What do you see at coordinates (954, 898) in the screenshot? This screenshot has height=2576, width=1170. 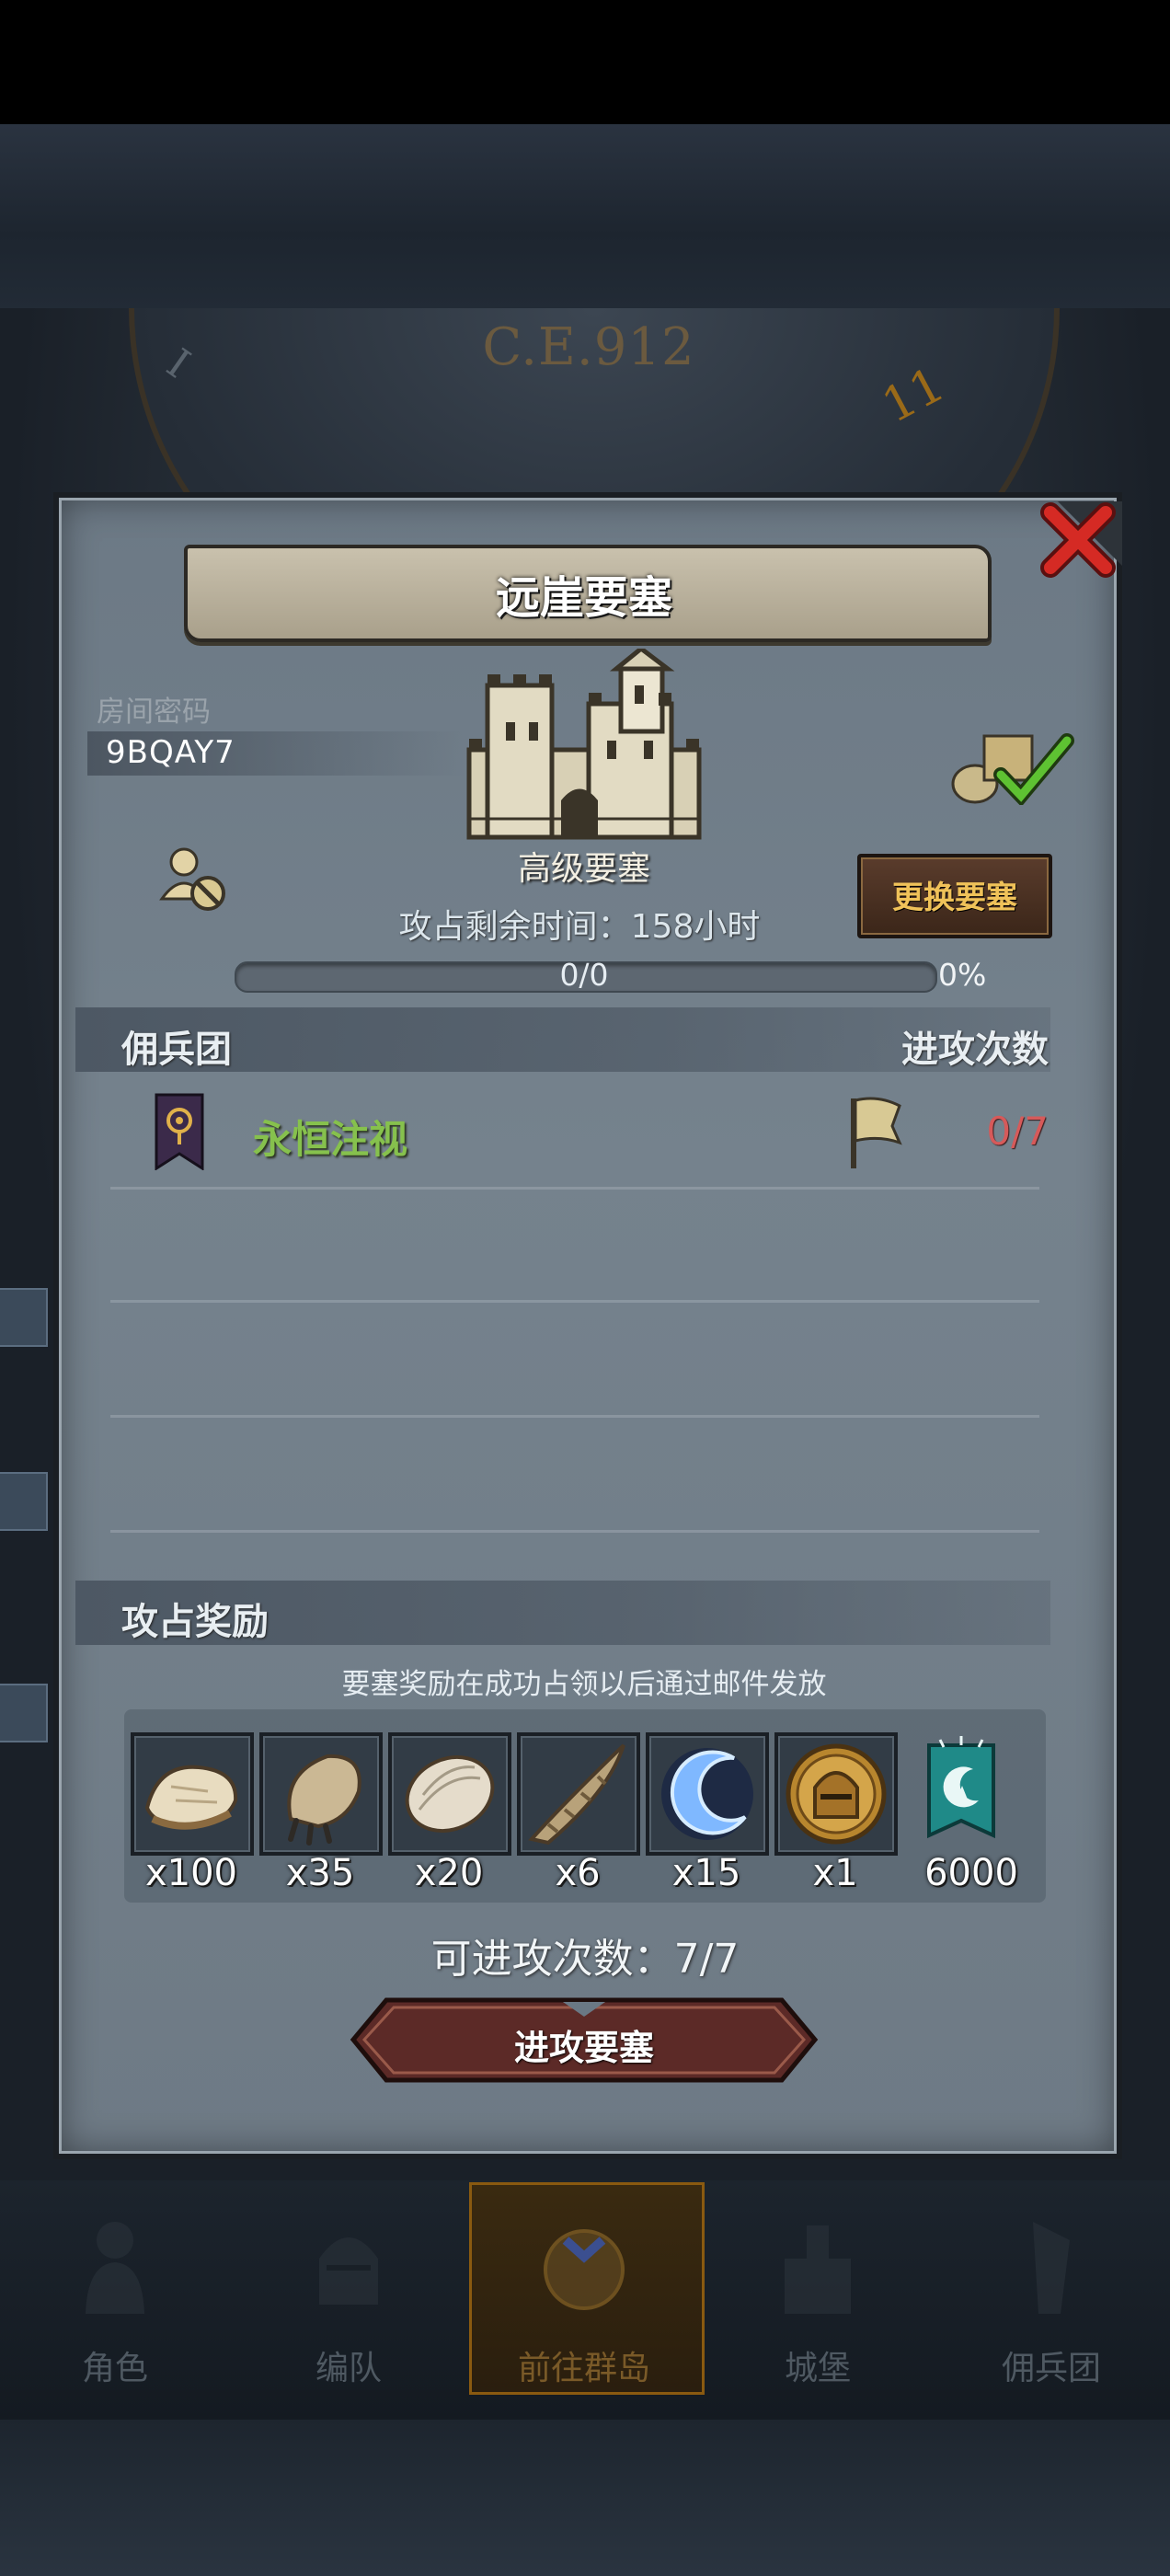 I see `change-fortress-label: 更换要塞` at bounding box center [954, 898].